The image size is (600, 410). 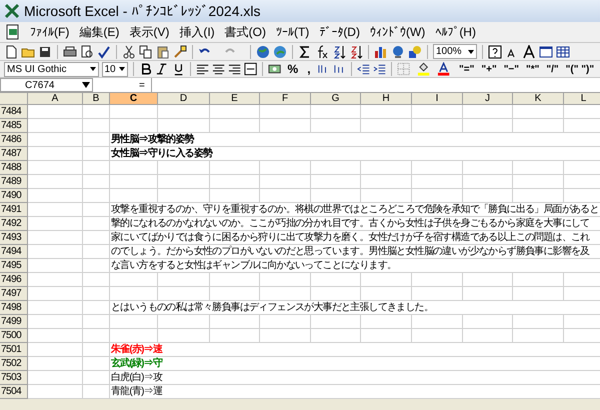 I want to click on increase-indent-icon, so click(x=379, y=69).